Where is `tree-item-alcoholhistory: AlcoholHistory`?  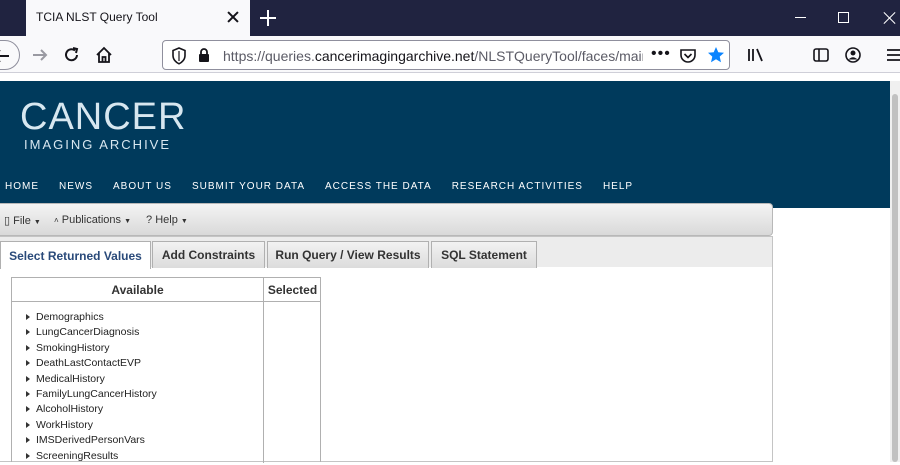 tree-item-alcoholhistory: AlcoholHistory is located at coordinates (90, 410).